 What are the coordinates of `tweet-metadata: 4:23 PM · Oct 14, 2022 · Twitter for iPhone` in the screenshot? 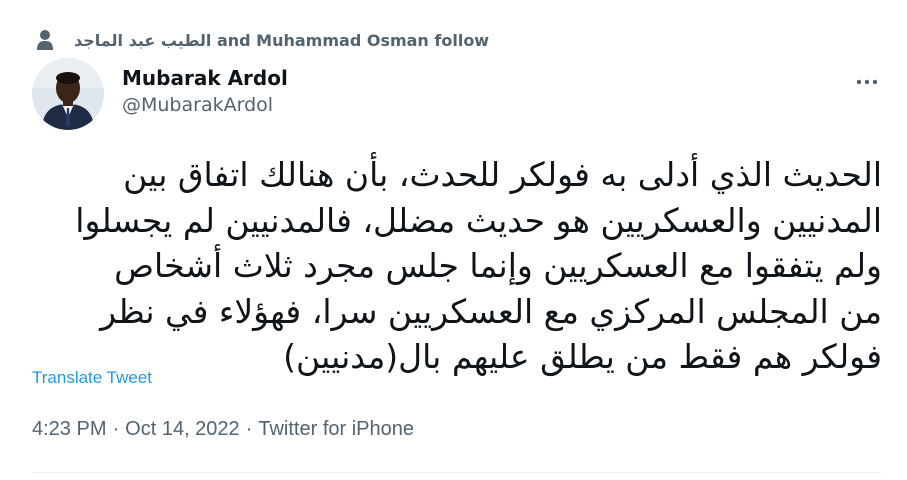 It's located at (223, 429).